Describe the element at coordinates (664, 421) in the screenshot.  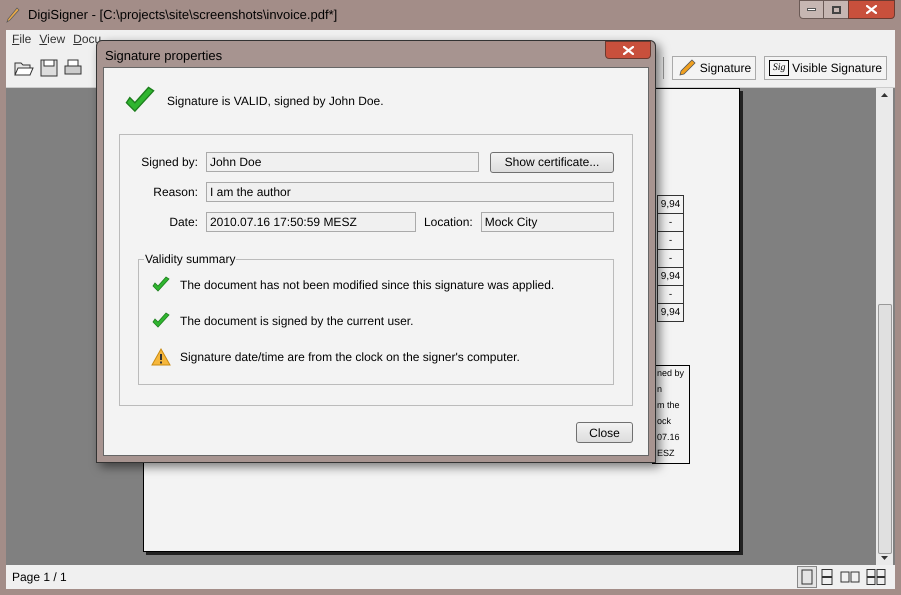
I see `note-text: ock` at that location.